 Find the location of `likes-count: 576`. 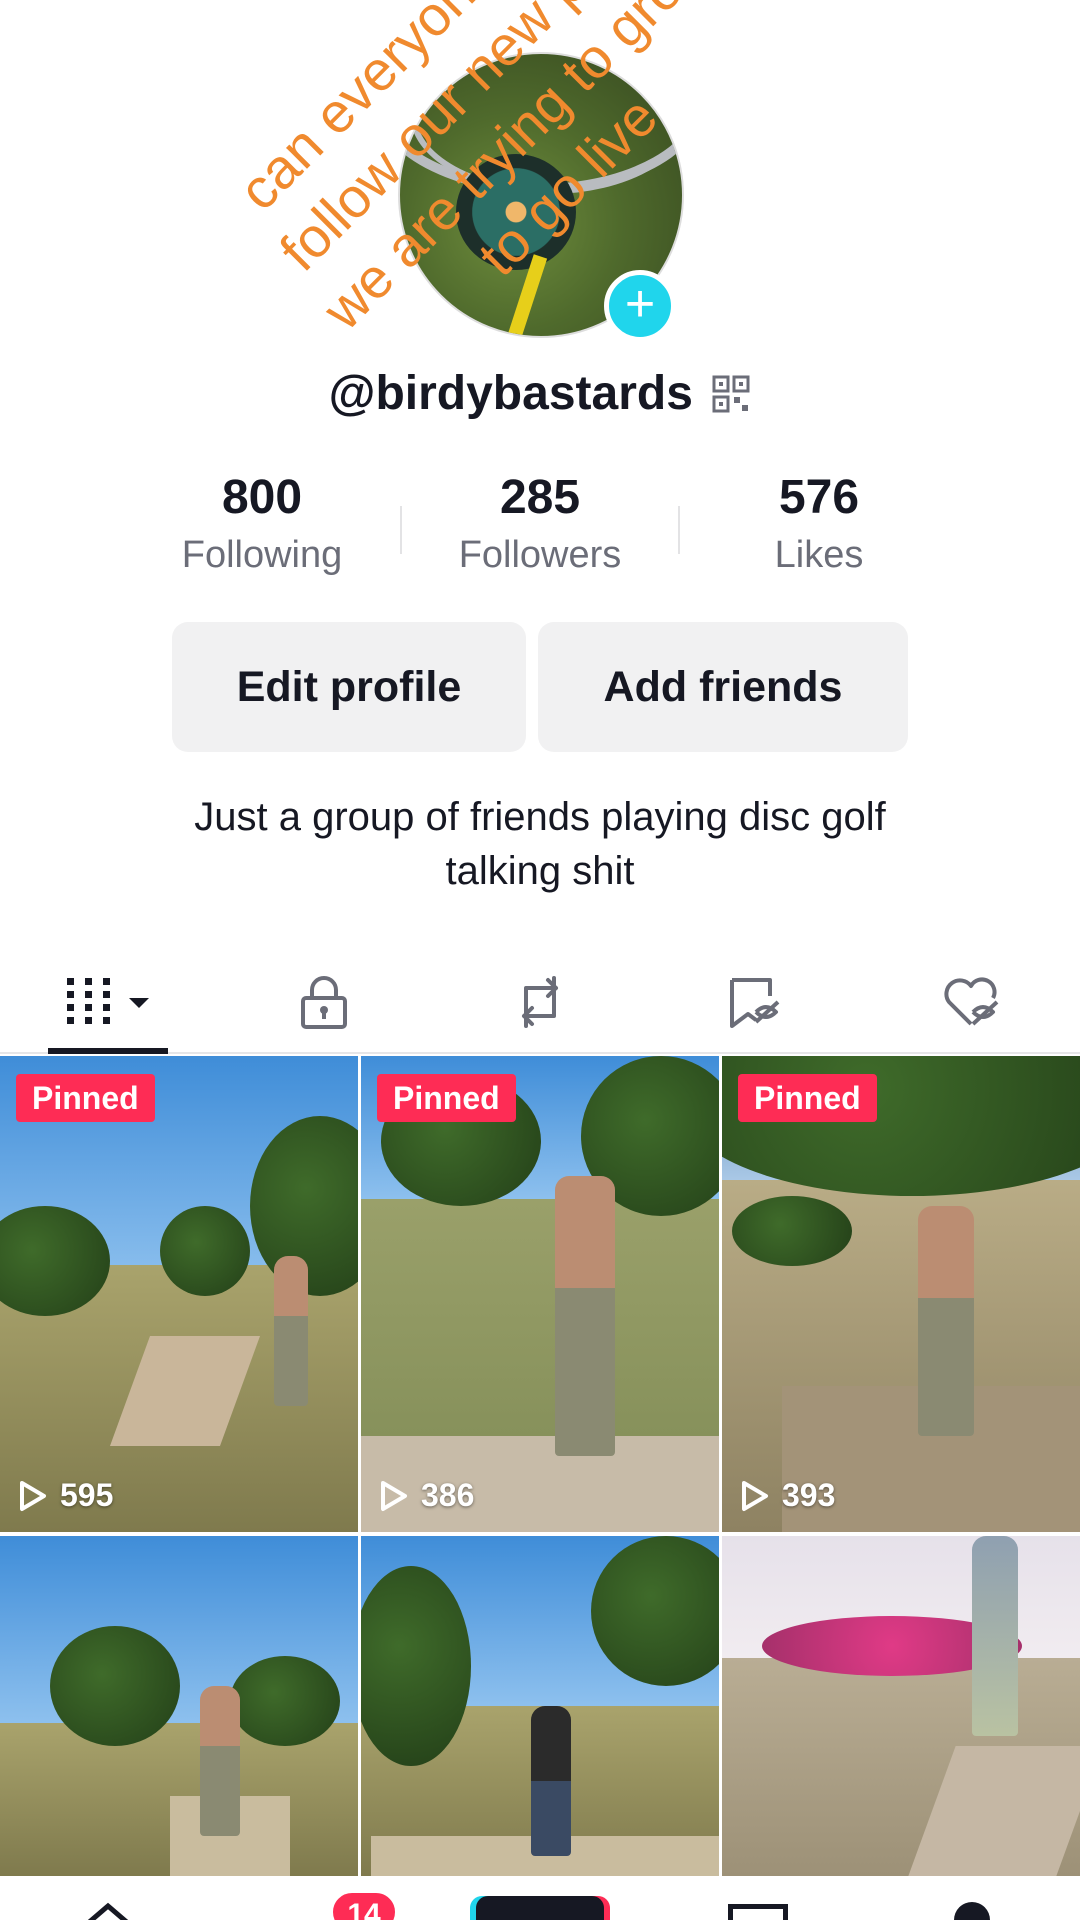

likes-count: 576 is located at coordinates (819, 497).